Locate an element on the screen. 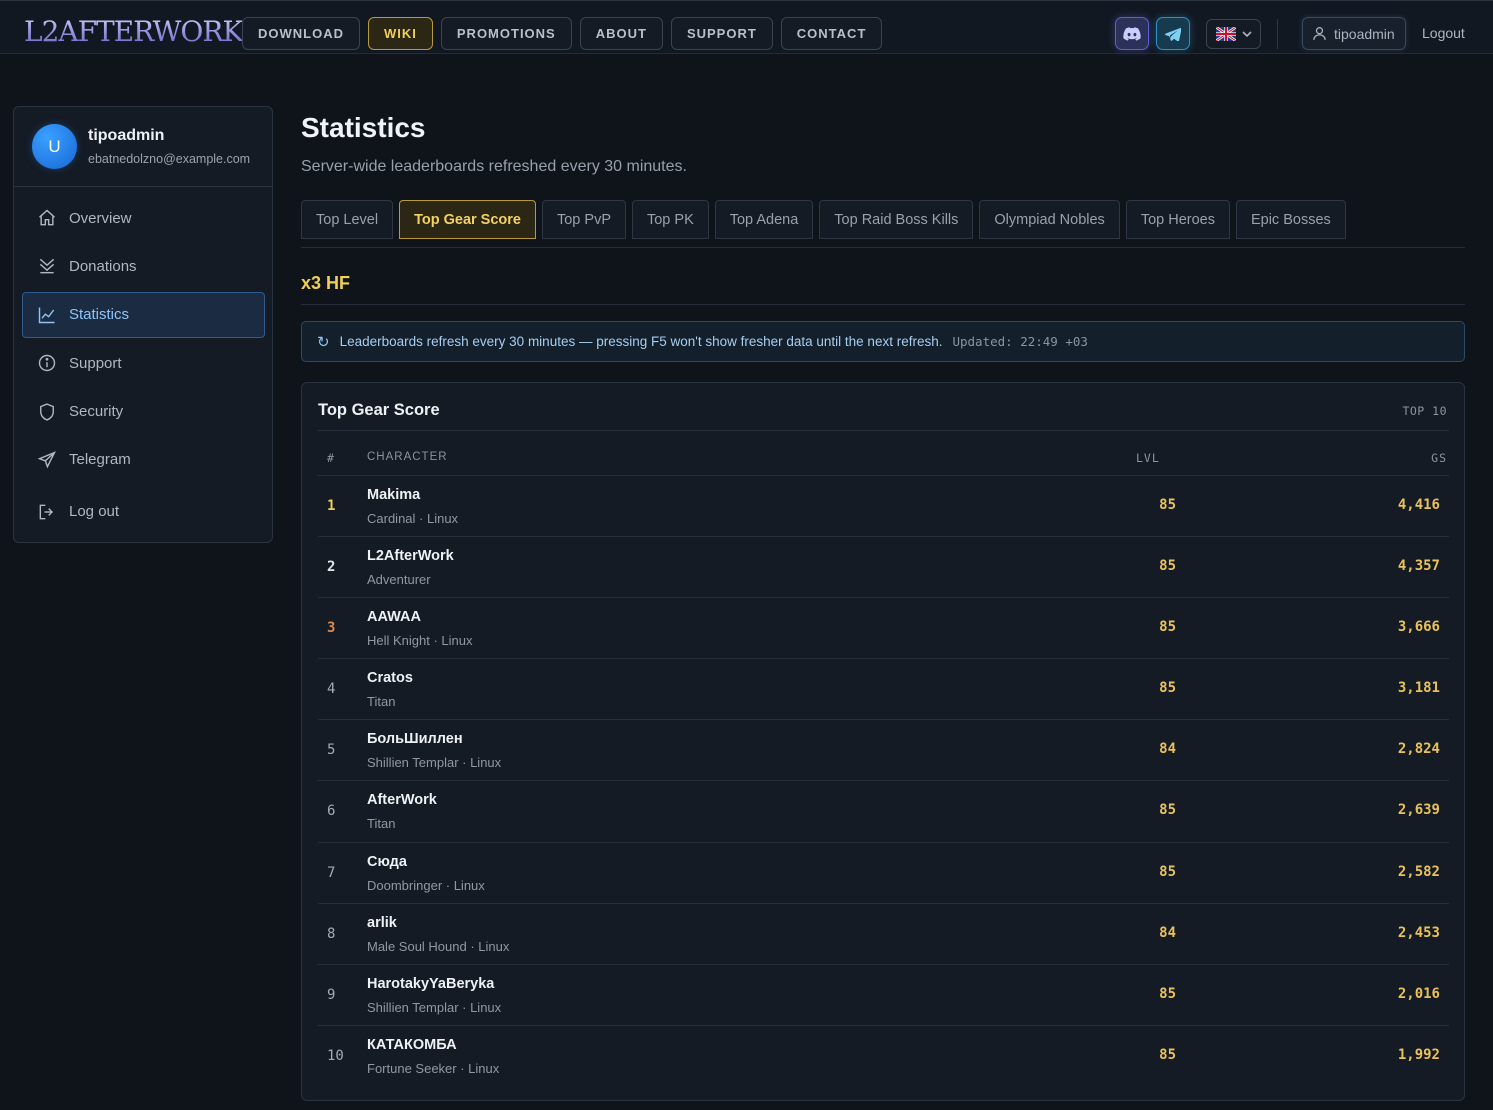 The image size is (1493, 1110). character-meta: Cardinal · Linux is located at coordinates (413, 518).